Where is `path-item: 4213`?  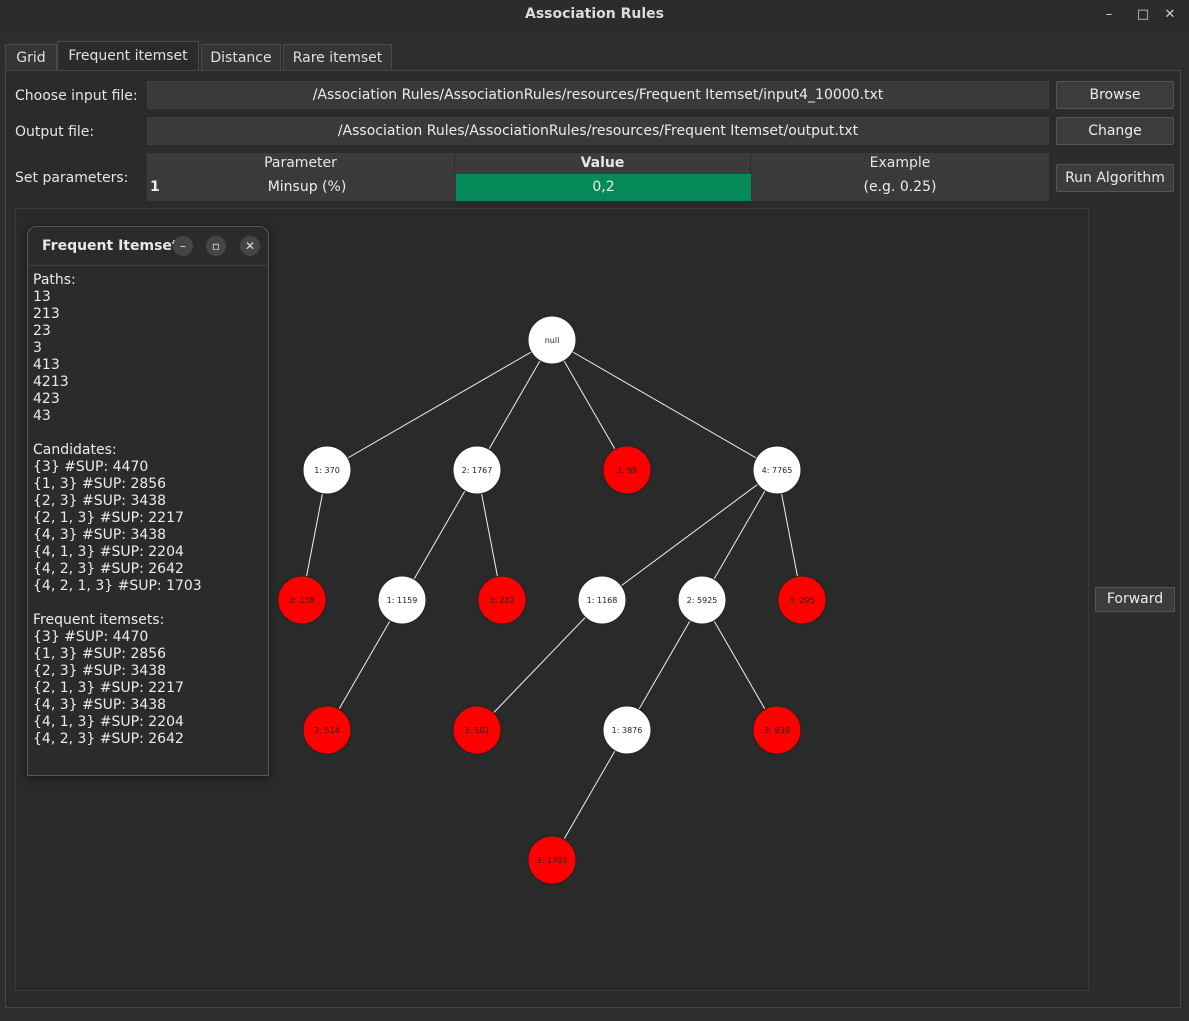 path-item: 4213 is located at coordinates (51, 382).